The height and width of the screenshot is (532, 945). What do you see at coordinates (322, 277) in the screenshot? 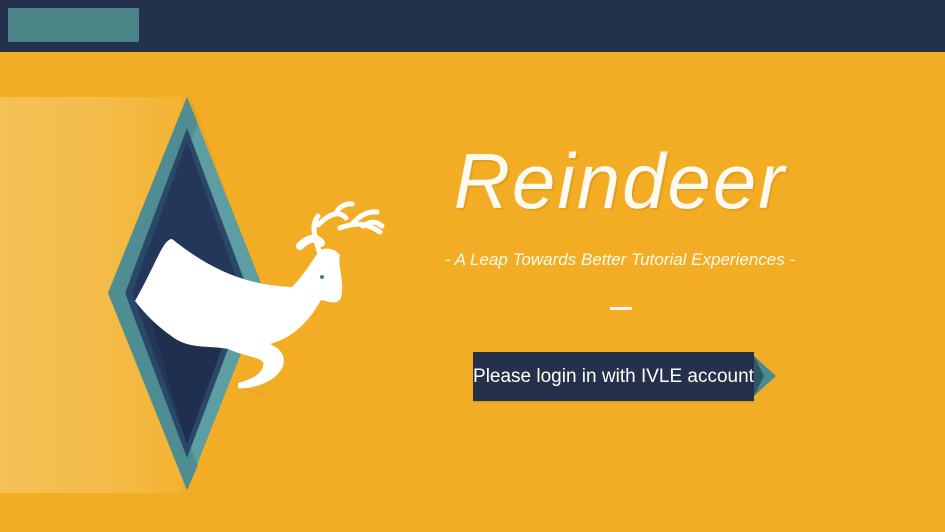
I see `reindeer-eye` at bounding box center [322, 277].